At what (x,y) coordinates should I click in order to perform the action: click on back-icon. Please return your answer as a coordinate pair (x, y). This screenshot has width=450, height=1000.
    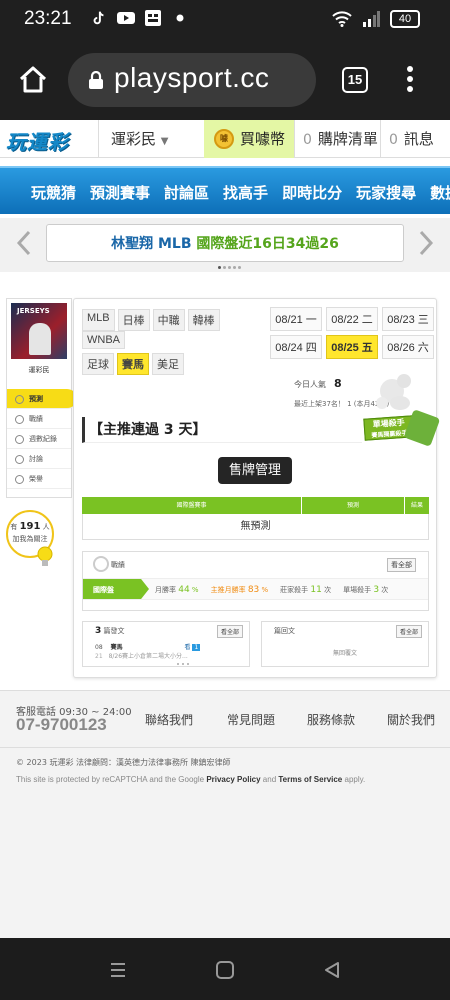
    Looking at the image, I should click on (332, 970).